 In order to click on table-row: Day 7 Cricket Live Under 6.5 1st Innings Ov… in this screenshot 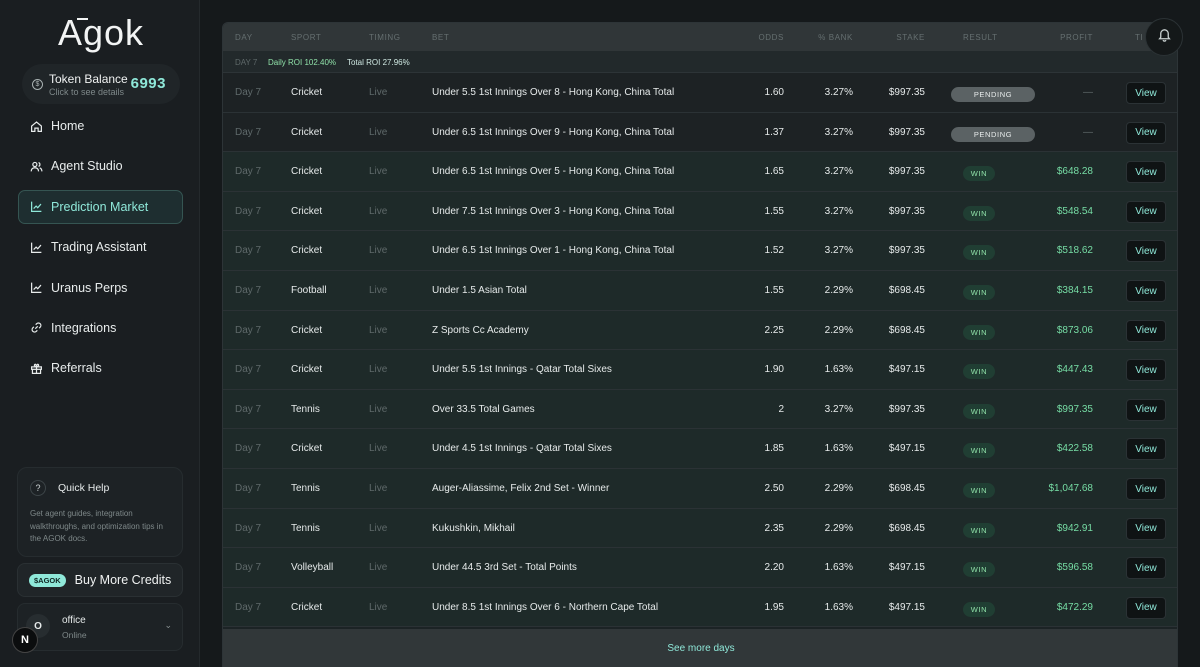, I will do `click(700, 172)`.